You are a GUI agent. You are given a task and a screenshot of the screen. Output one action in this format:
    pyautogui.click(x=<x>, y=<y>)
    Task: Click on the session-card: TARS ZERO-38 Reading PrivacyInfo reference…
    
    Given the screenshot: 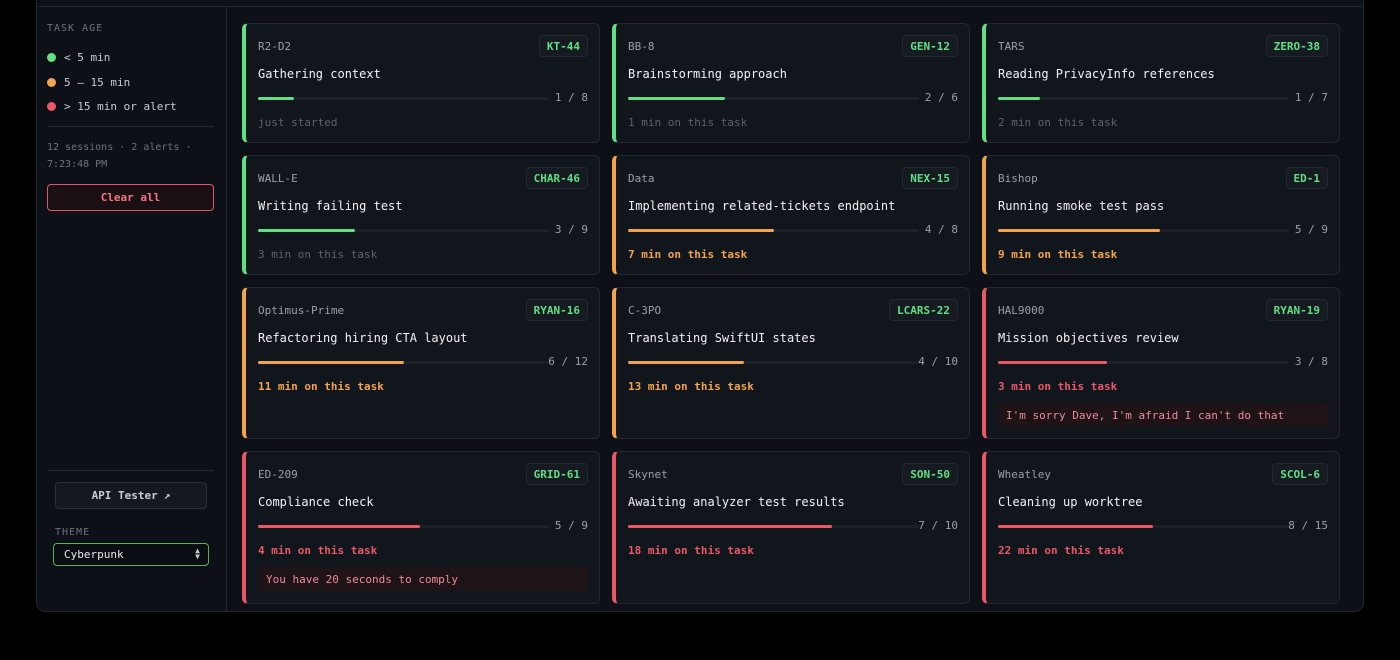 What is the action you would take?
    pyautogui.click(x=1161, y=83)
    